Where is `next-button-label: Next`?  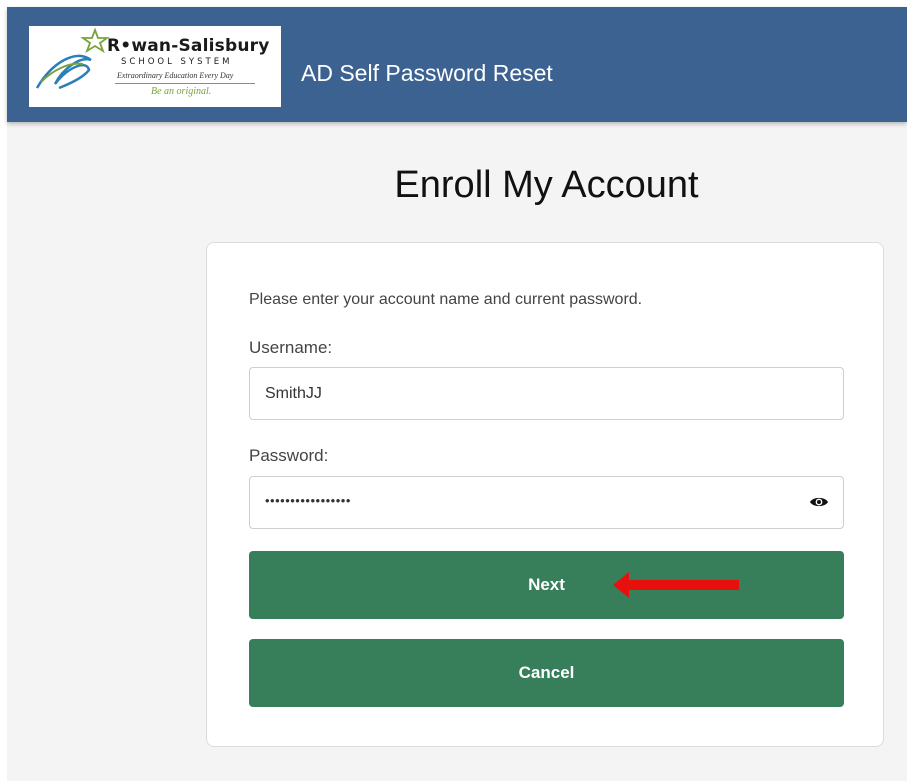 next-button-label: Next is located at coordinates (546, 584).